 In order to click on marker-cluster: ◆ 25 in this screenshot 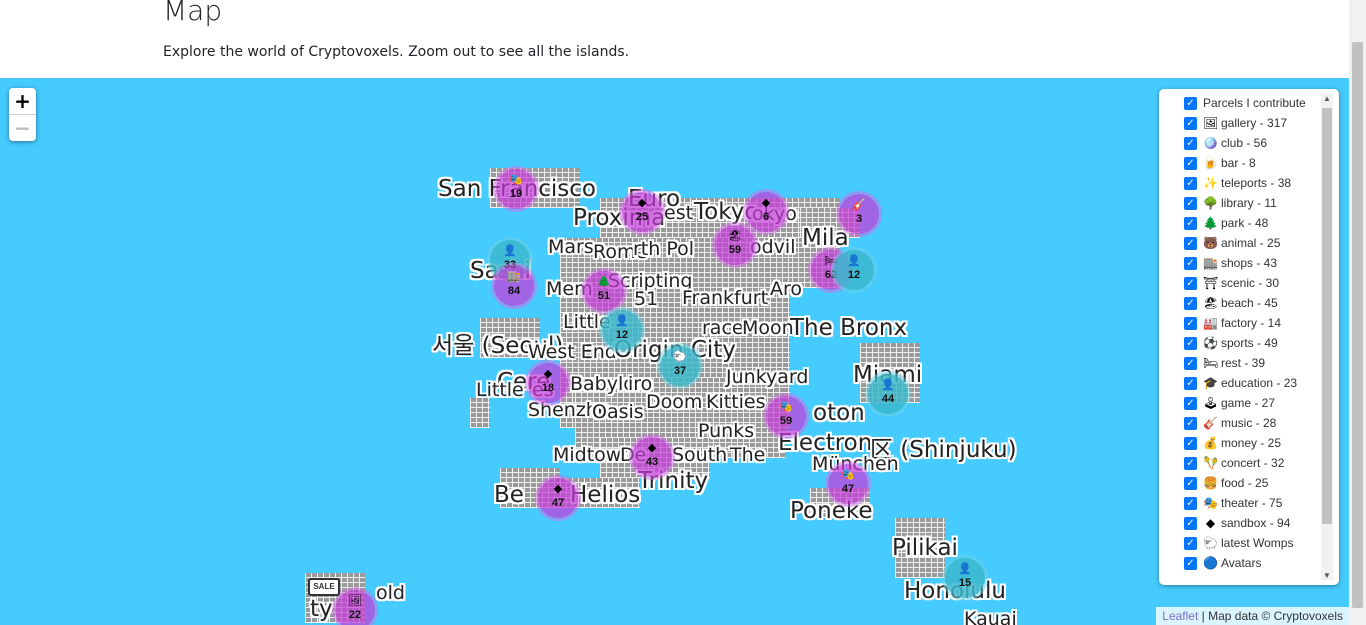, I will do `click(642, 212)`.